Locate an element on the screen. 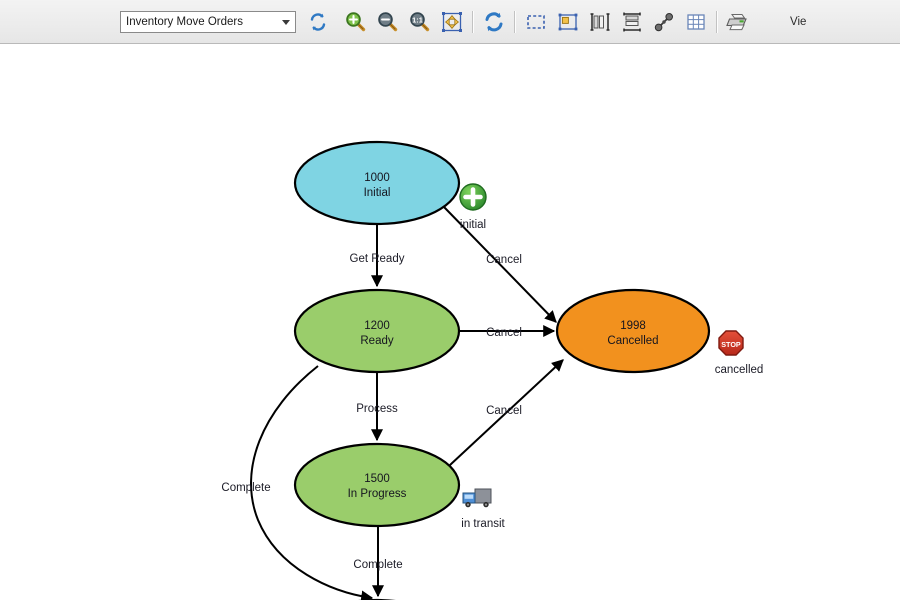 This screenshot has width=900, height=600. zoom-actual-button: 1:1 is located at coordinates (420, 22).